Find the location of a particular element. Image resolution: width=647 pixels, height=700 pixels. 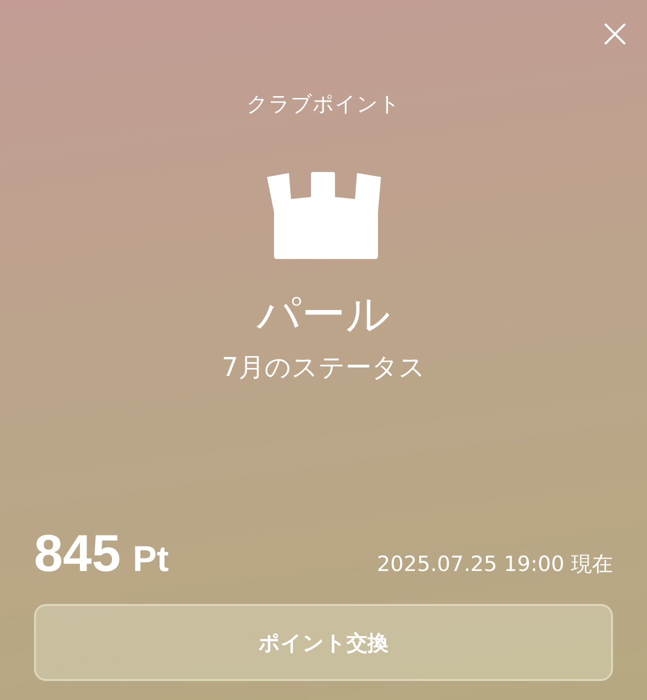

exchange-button: ポイント交換 is located at coordinates (323, 642).